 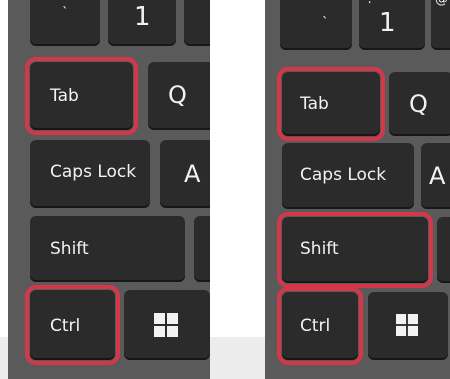 What do you see at coordinates (303, 3) in the screenshot?
I see `key-tilde-label: ~` at bounding box center [303, 3].